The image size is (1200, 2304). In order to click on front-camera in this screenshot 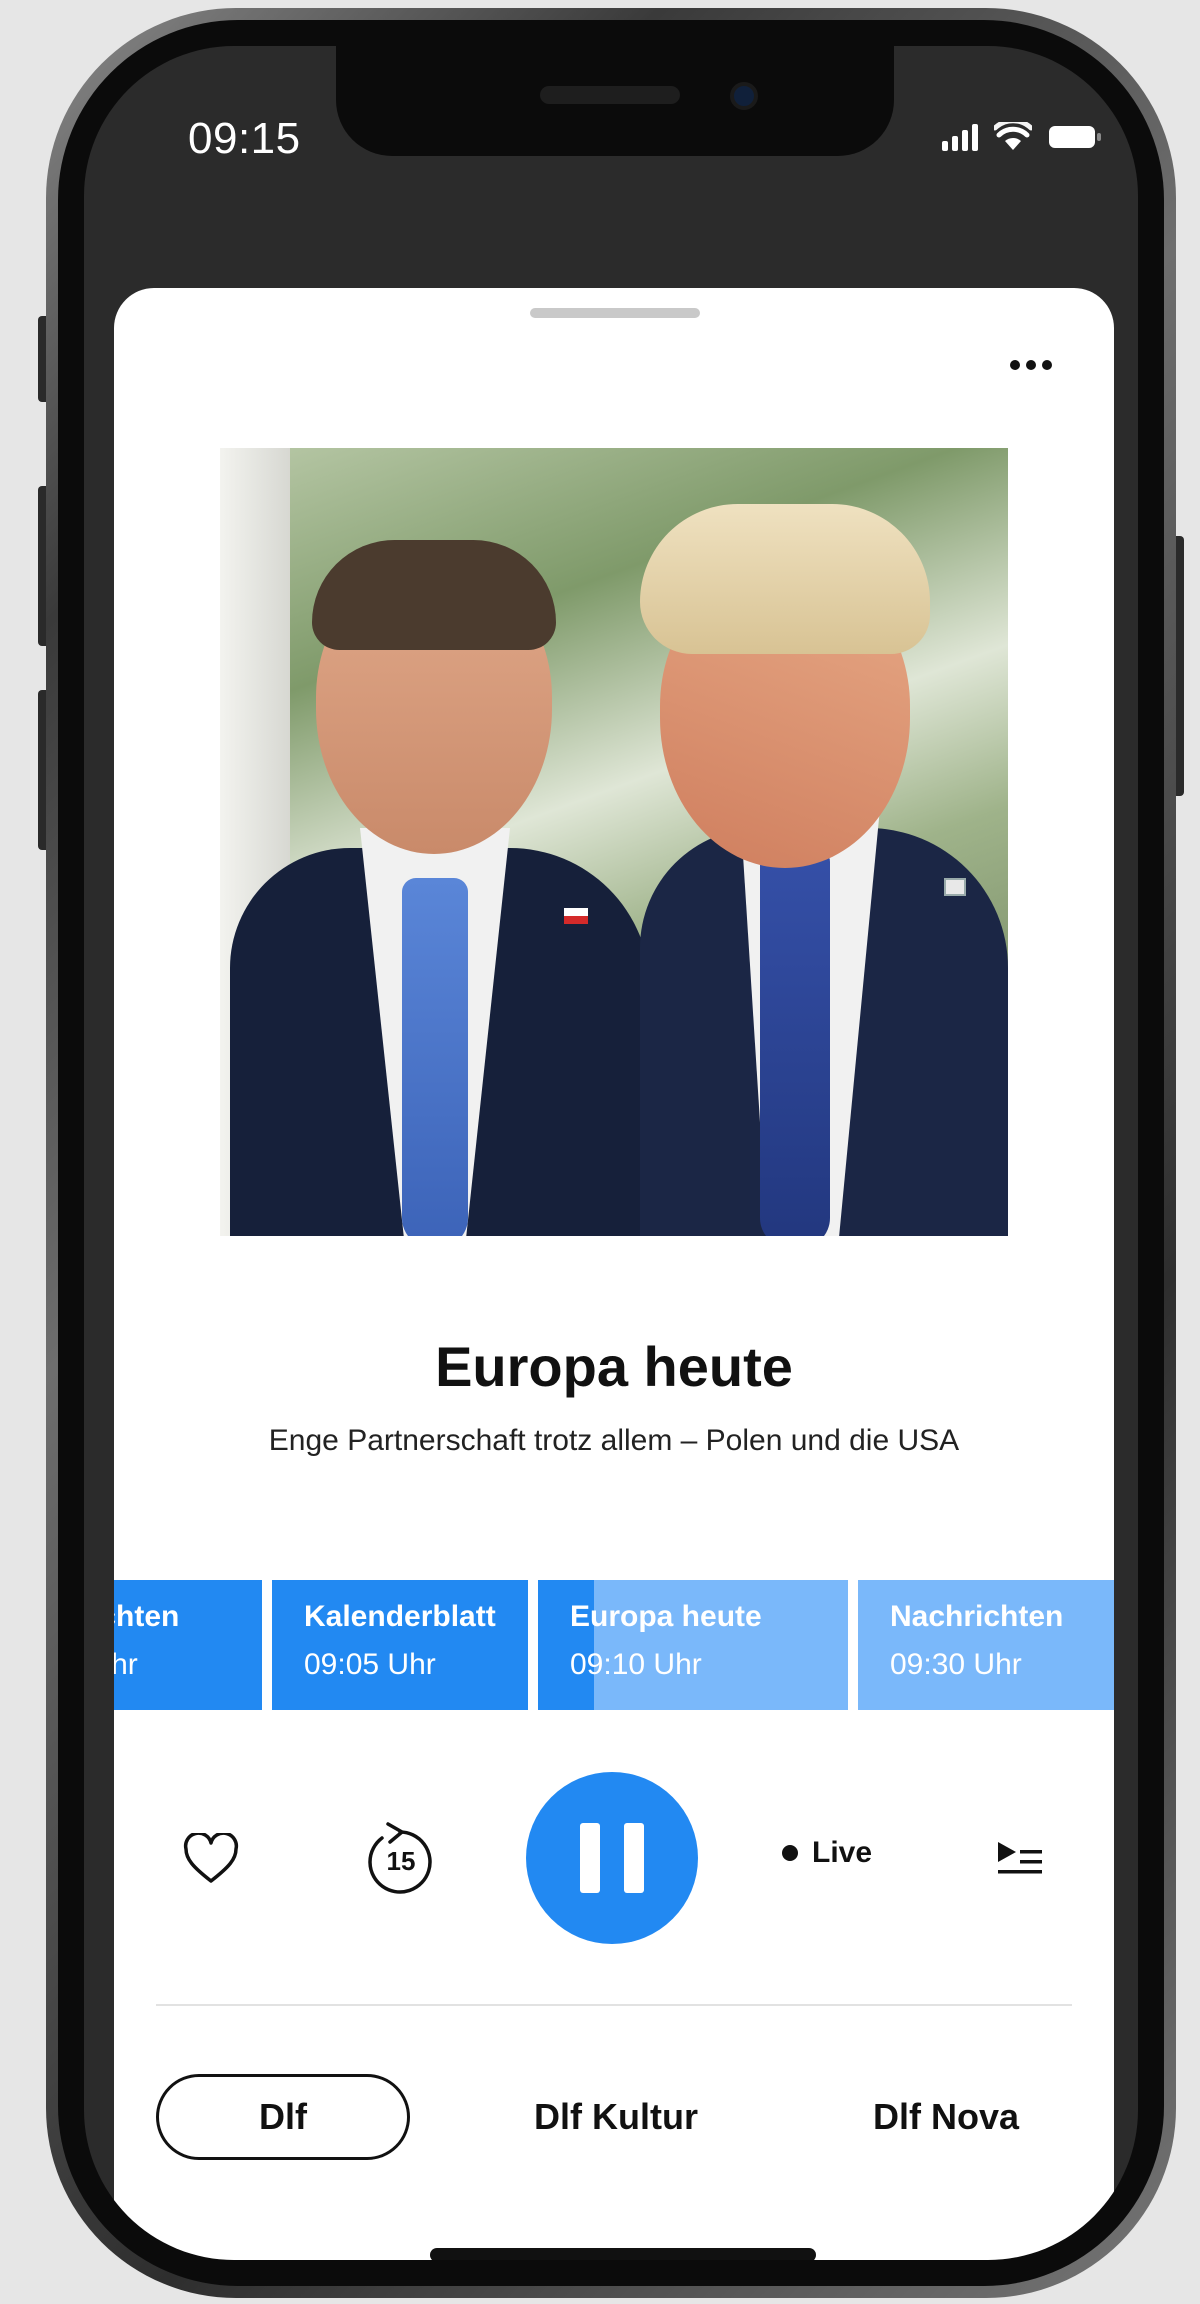, I will do `click(744, 96)`.